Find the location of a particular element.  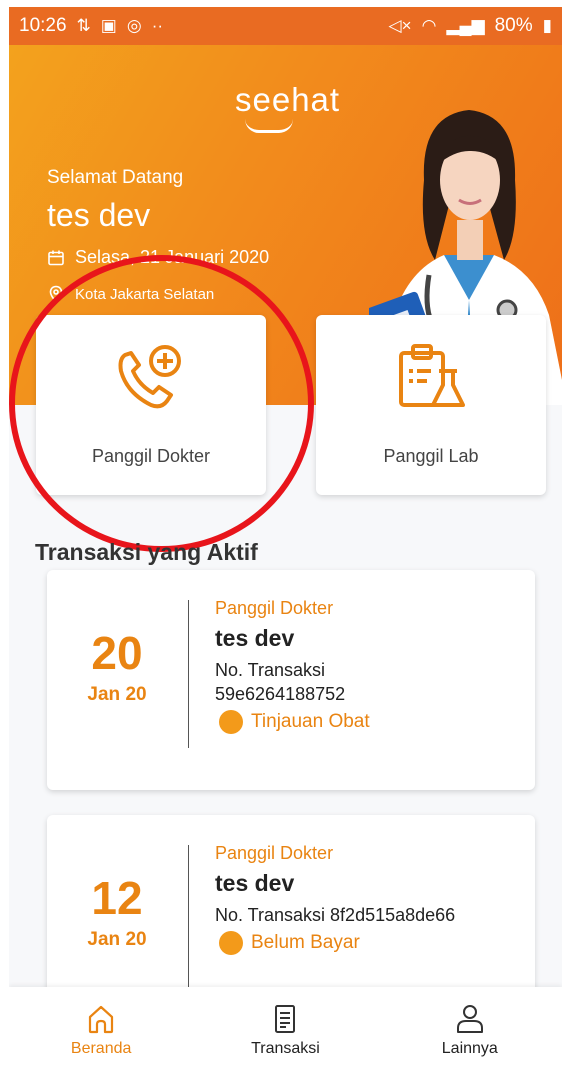

panggil-lab-card: Panggil Lab is located at coordinates (431, 405).